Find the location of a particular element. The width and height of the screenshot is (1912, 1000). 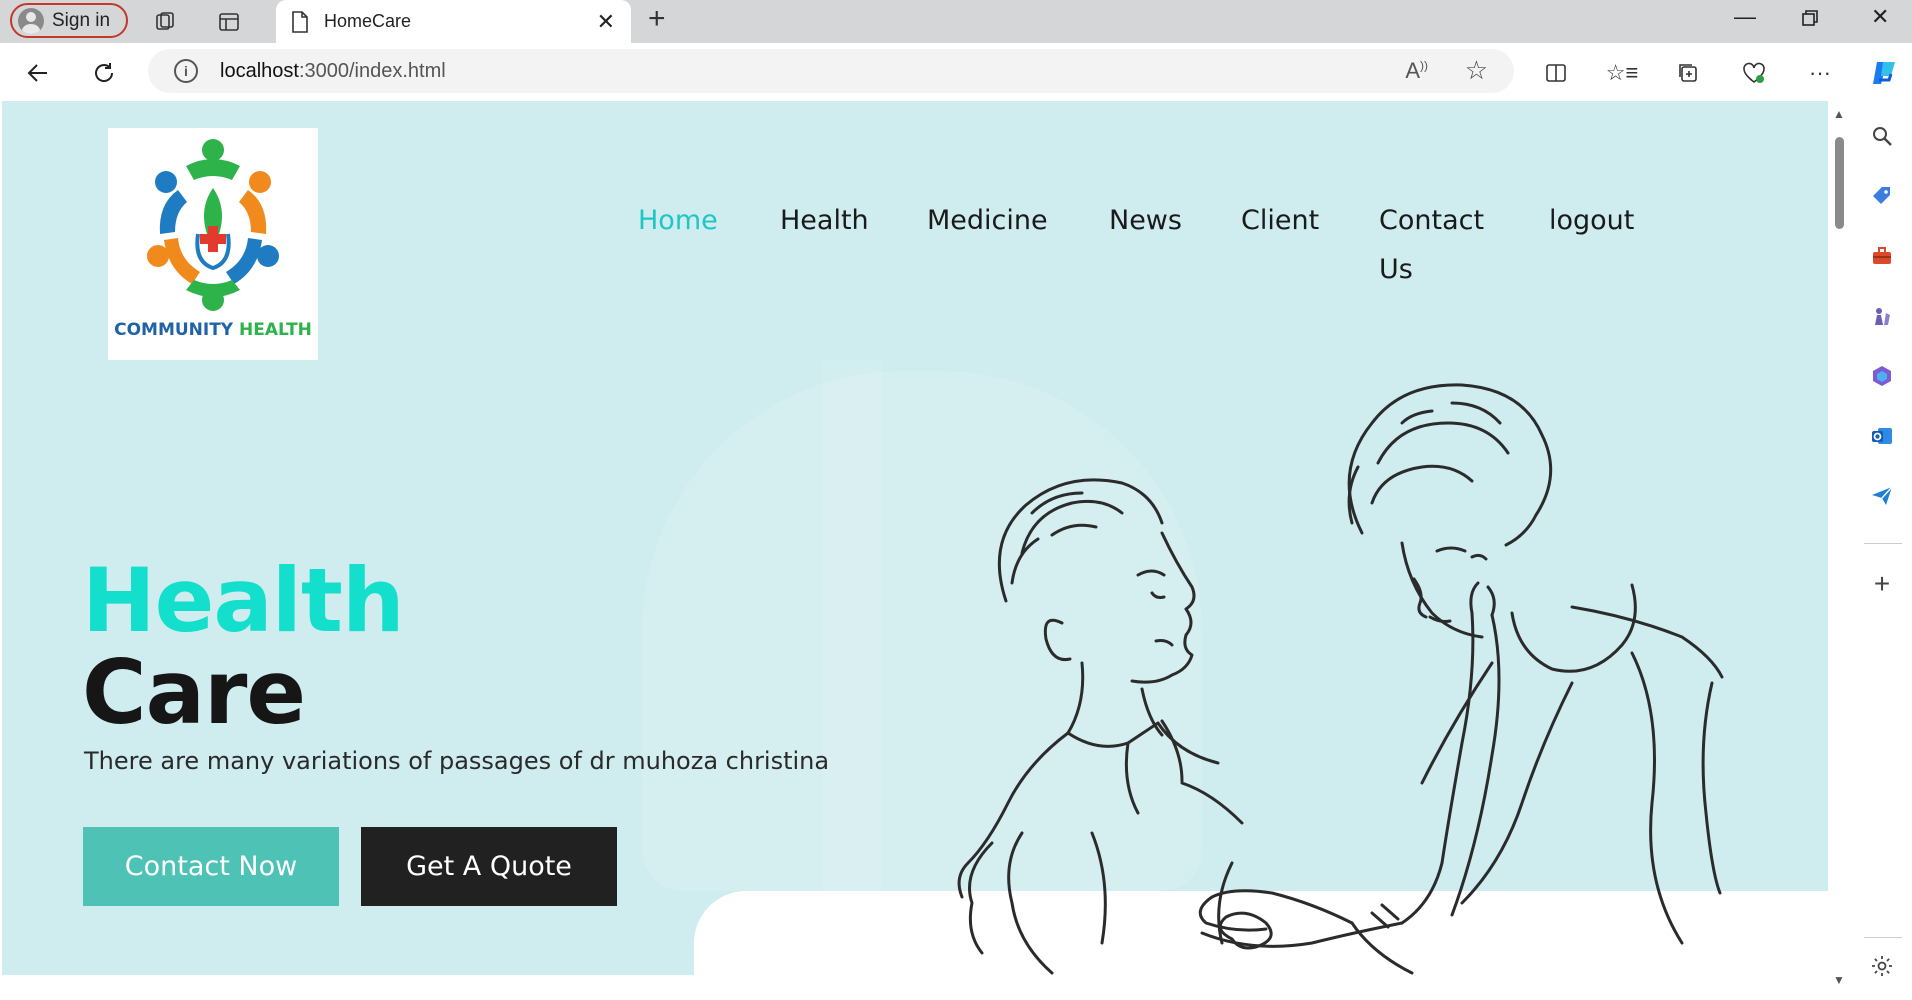

address-host: localhost is located at coordinates (259, 70).